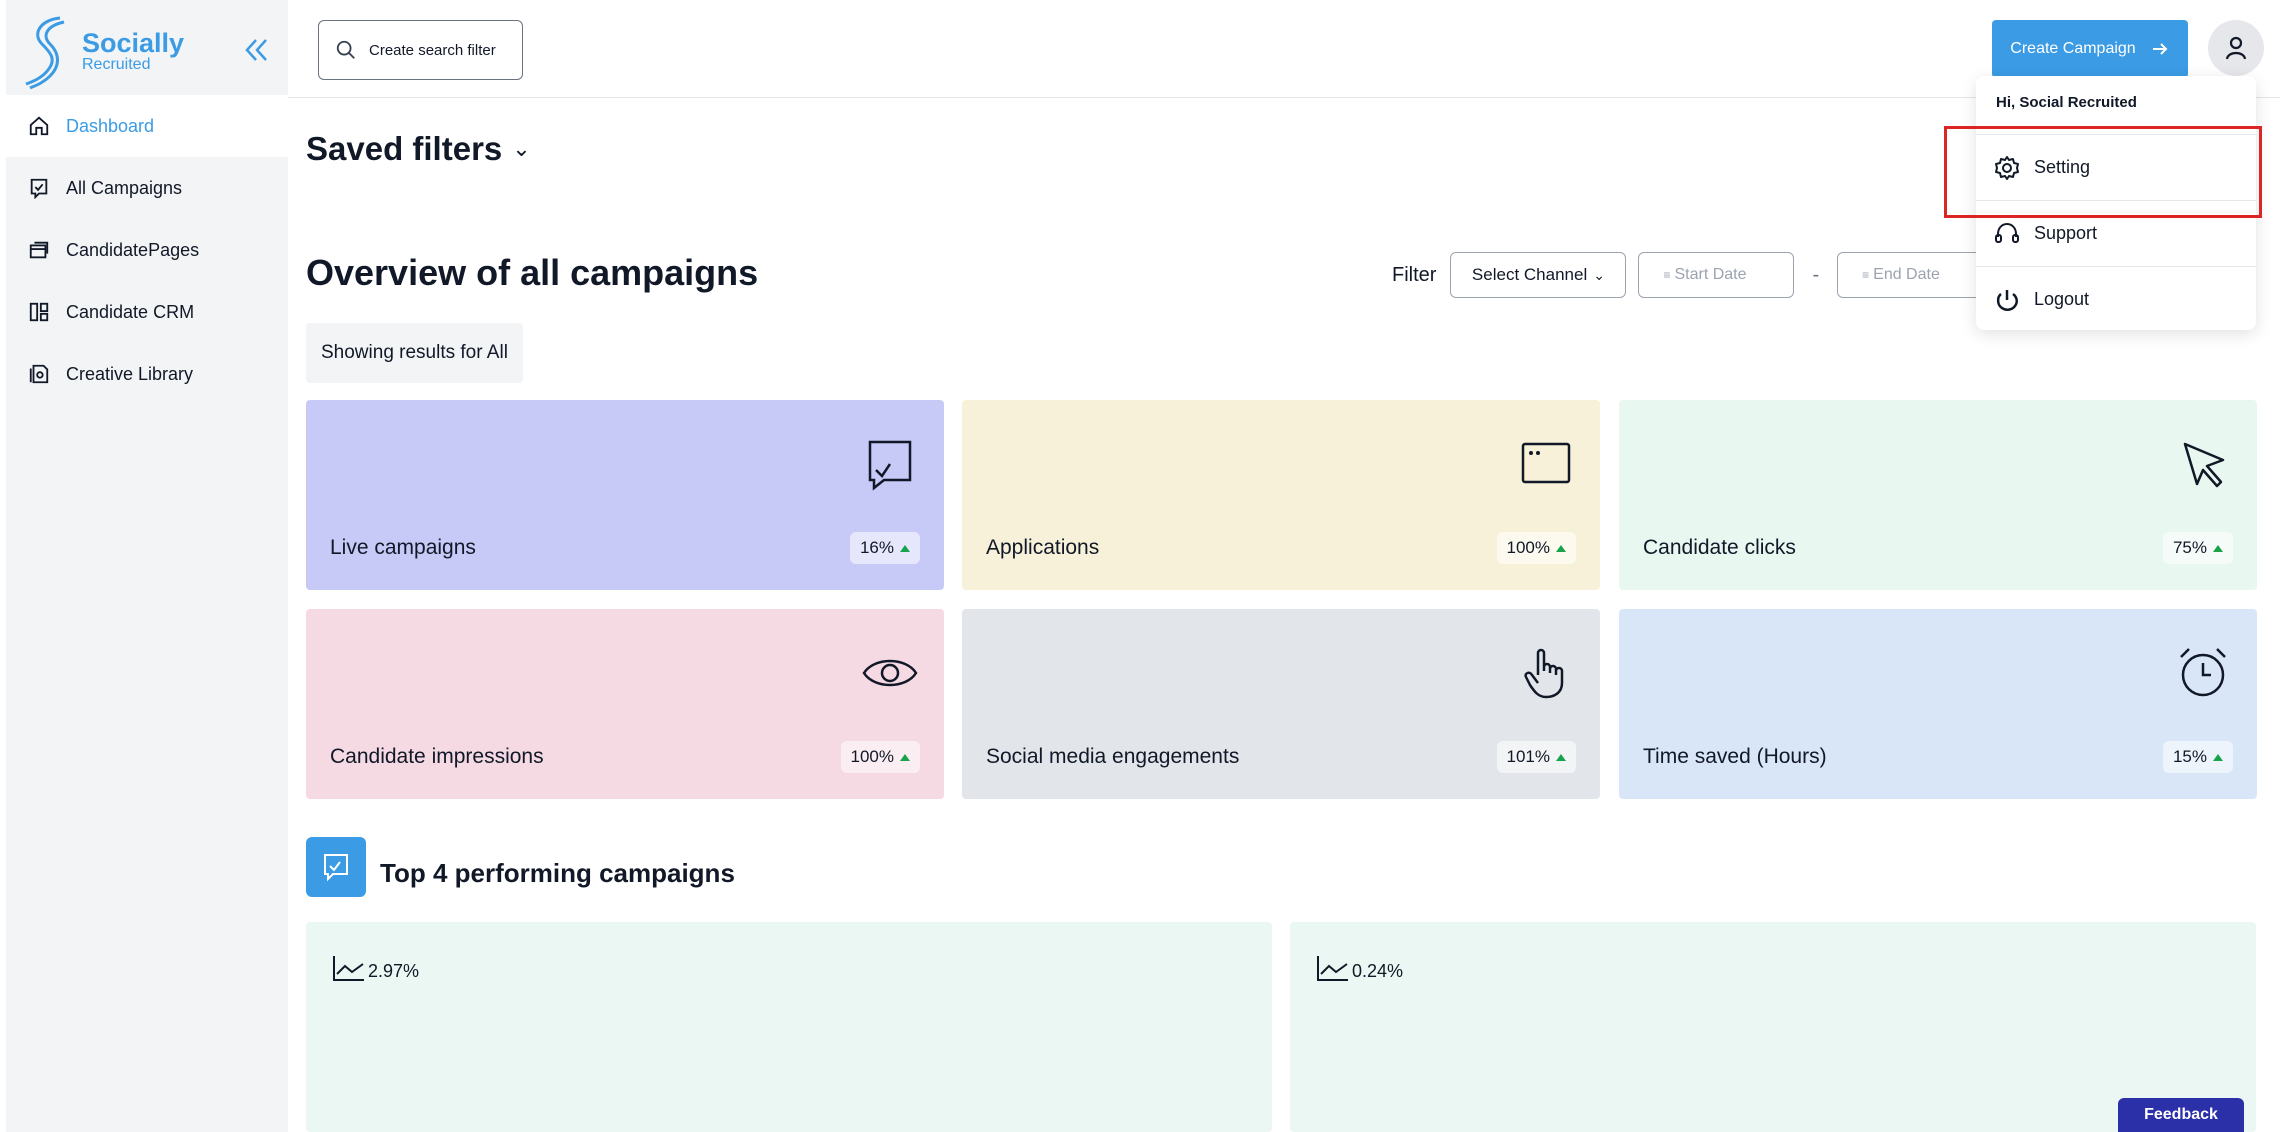 Image resolution: width=2280 pixels, height=1132 pixels. What do you see at coordinates (1043, 547) in the screenshot?
I see `card-label: Applications` at bounding box center [1043, 547].